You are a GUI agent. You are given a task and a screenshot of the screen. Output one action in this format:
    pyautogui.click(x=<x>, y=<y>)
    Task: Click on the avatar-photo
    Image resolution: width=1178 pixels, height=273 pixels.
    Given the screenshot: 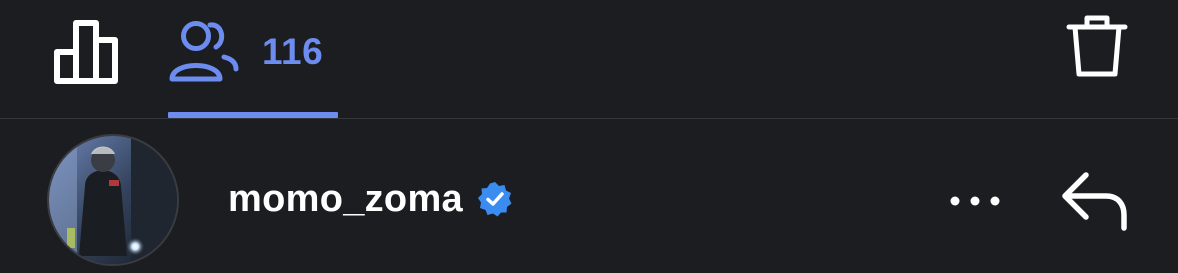 What is the action you would take?
    pyautogui.click(x=113, y=200)
    